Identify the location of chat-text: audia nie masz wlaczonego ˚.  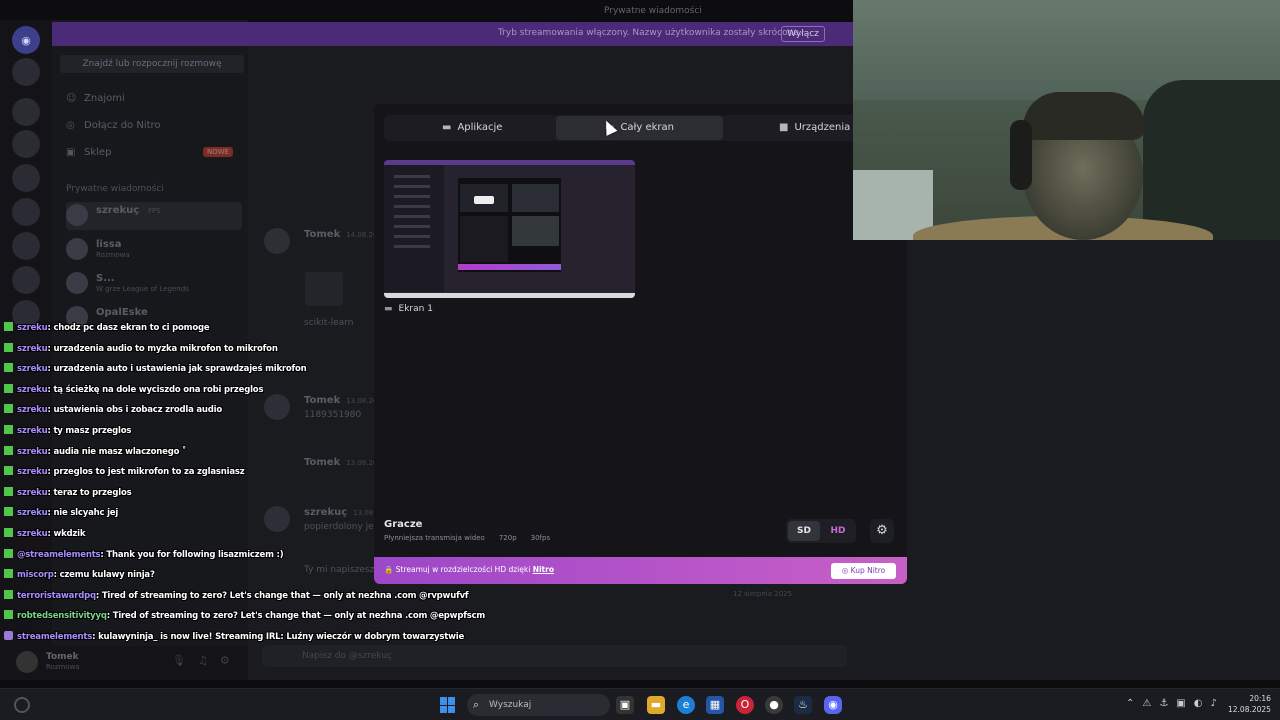
(120, 451).